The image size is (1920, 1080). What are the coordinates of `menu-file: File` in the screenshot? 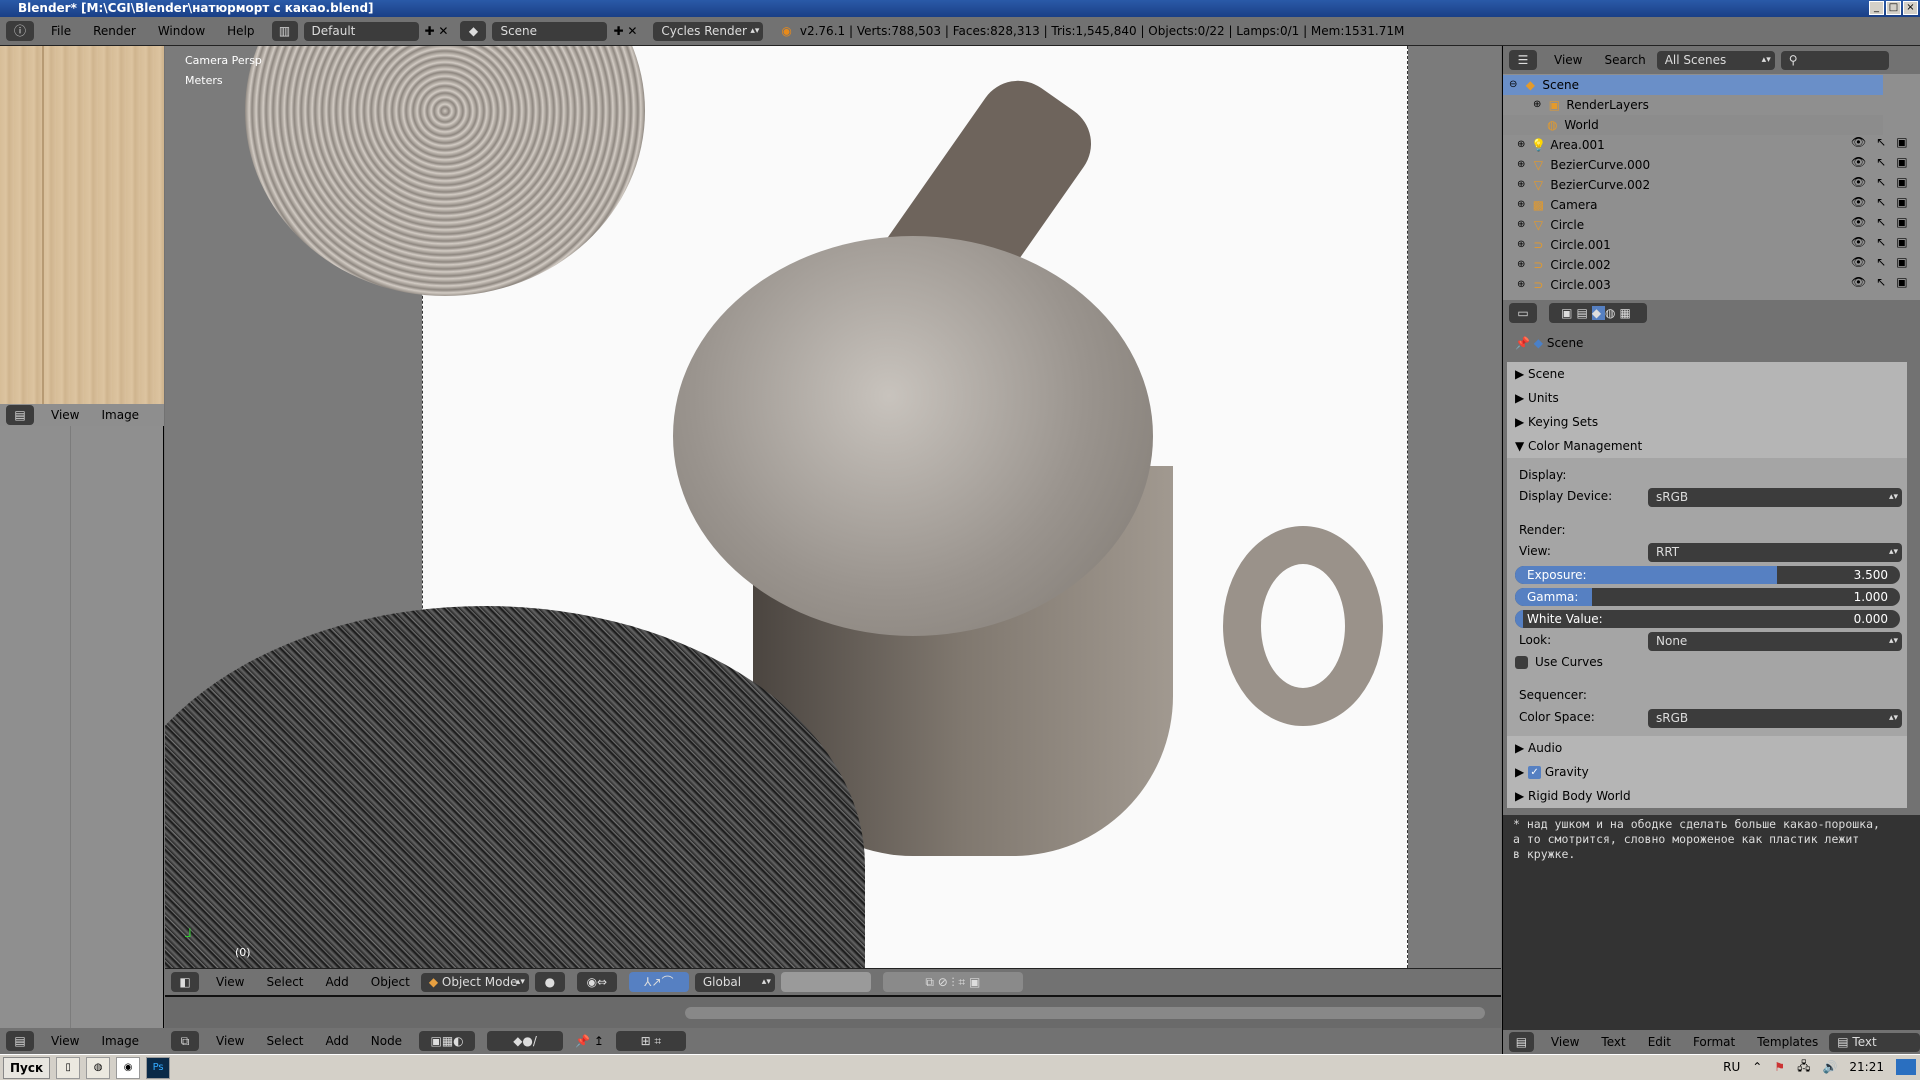 It's located at (61, 31).